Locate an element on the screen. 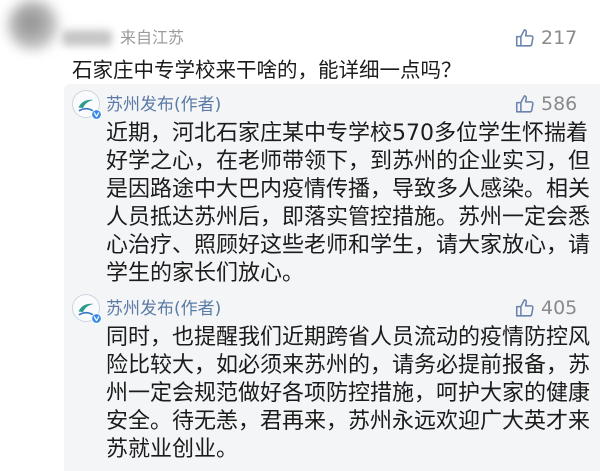  reply-text-line: 心治疗、照顾好这些老师和学生，请大家放心，请 is located at coordinates (348, 245).